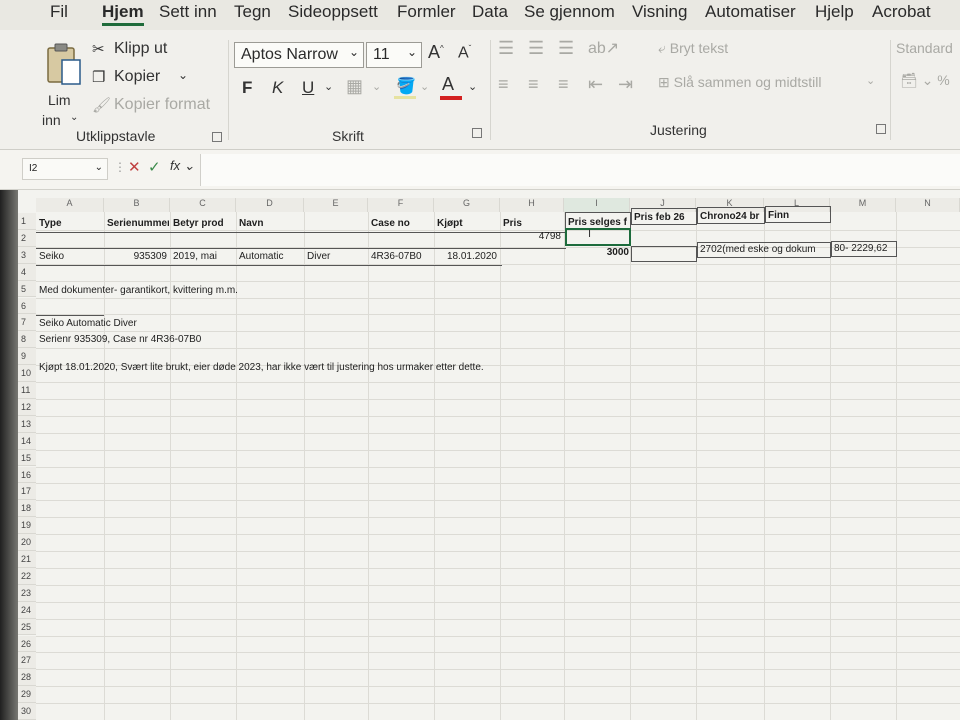 This screenshot has height=720, width=960. I want to click on row-header-17: 17, so click(27, 492).